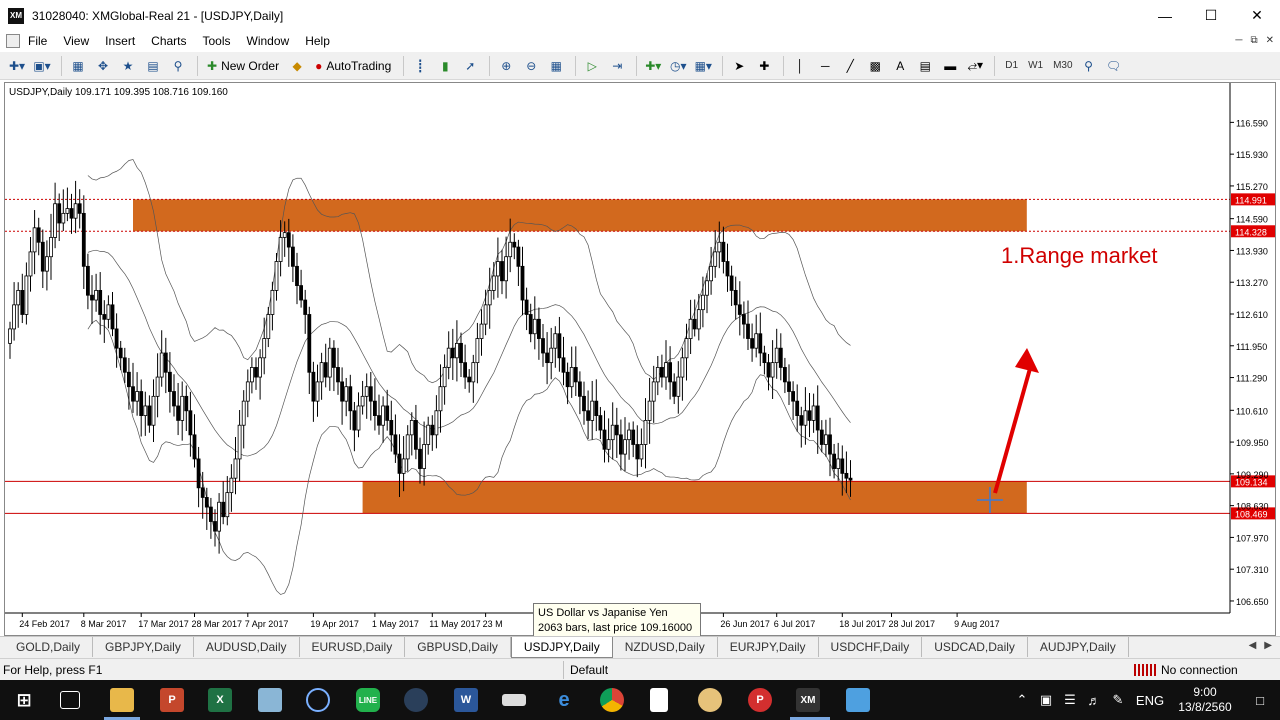 This screenshot has width=1280, height=720. Describe the element at coordinates (760, 700) in the screenshot. I see `pdf-app-icon: P` at that location.